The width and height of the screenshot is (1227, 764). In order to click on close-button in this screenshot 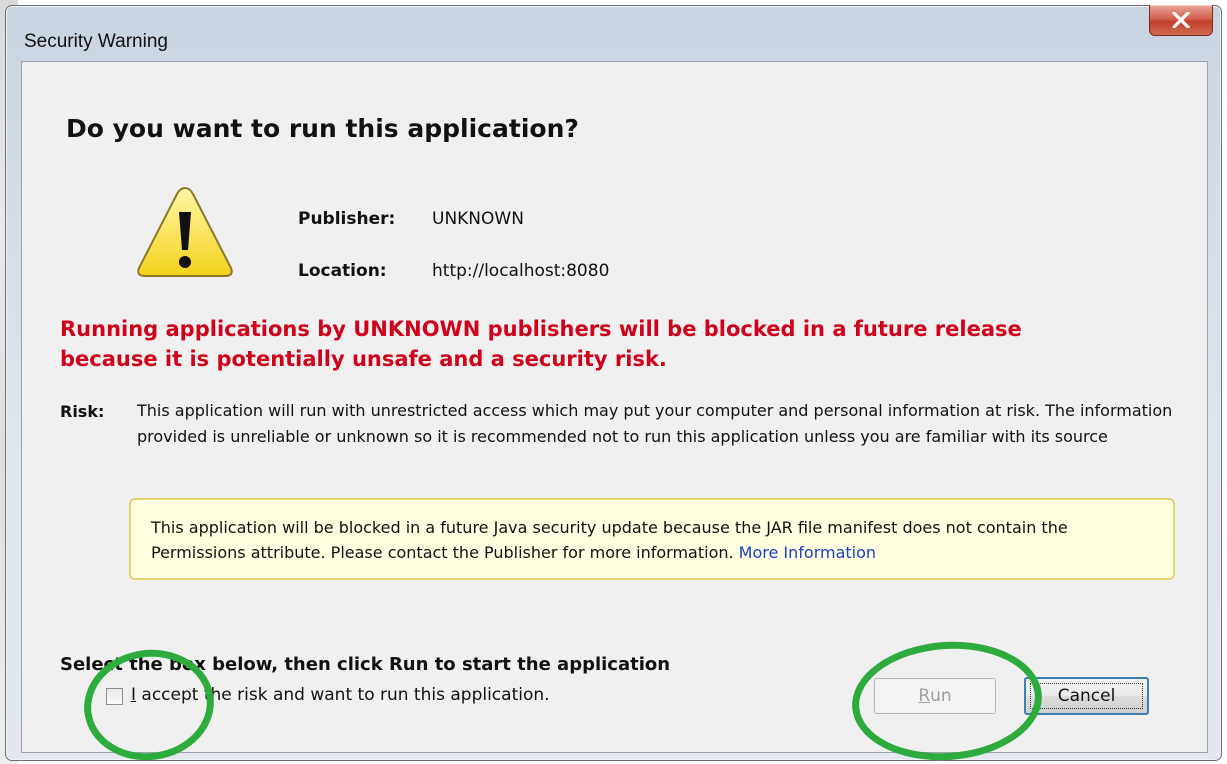, I will do `click(1181, 20)`.